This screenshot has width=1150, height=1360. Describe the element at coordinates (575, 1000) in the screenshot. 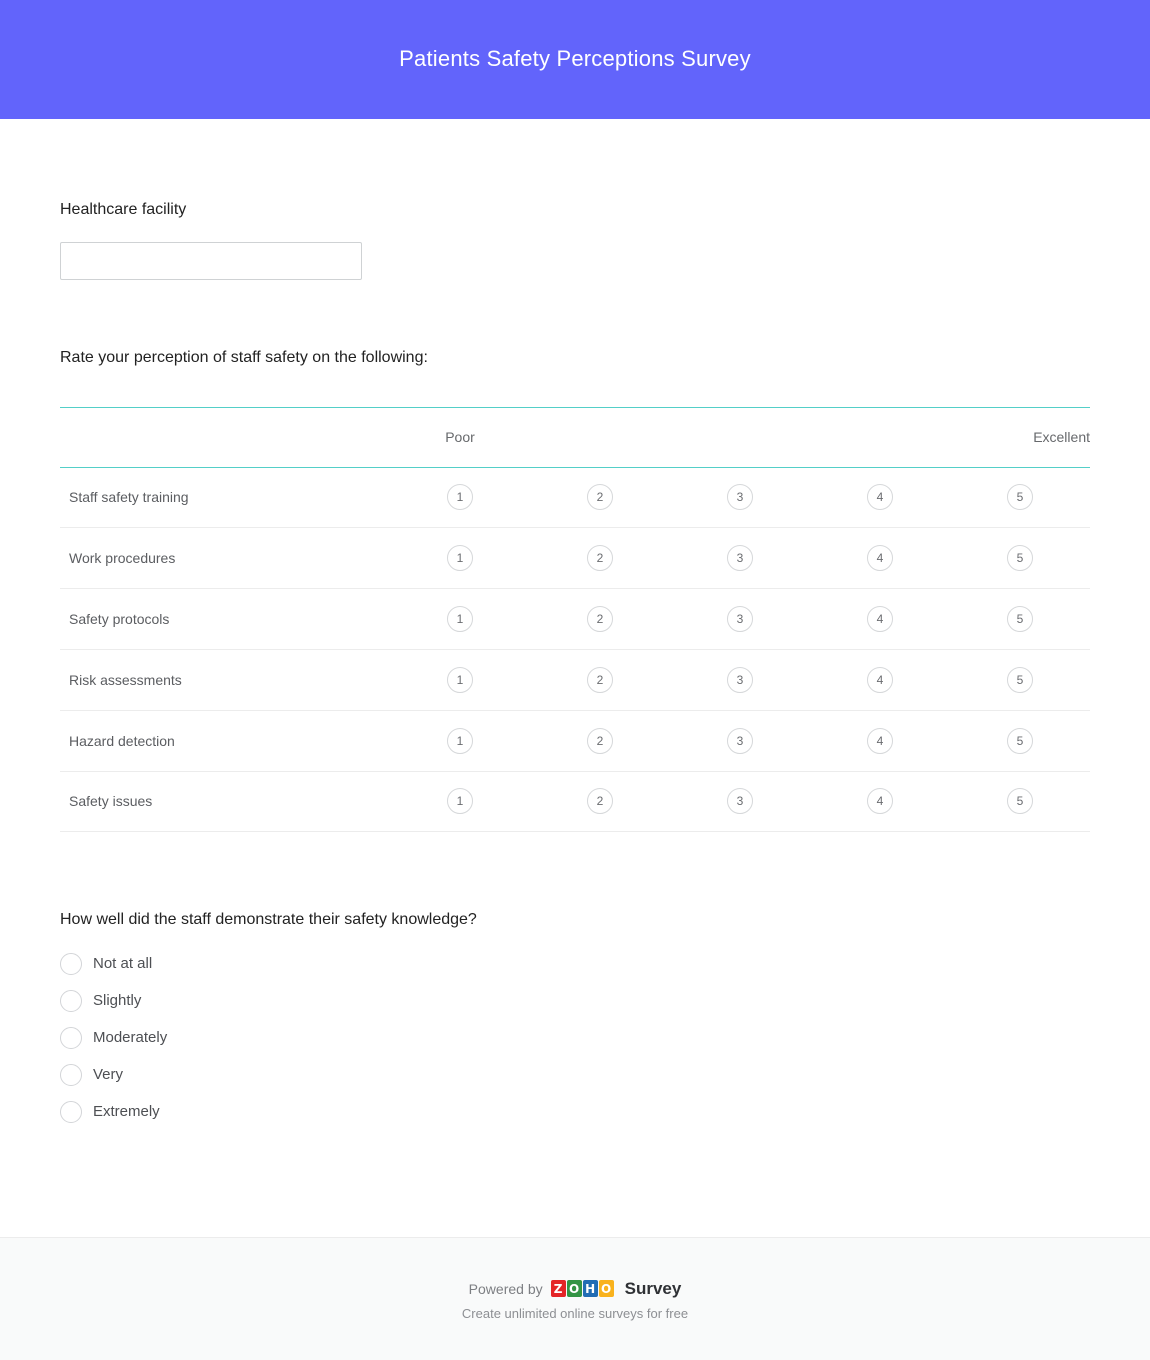

I see `radio-option-slightly: Slightly` at that location.